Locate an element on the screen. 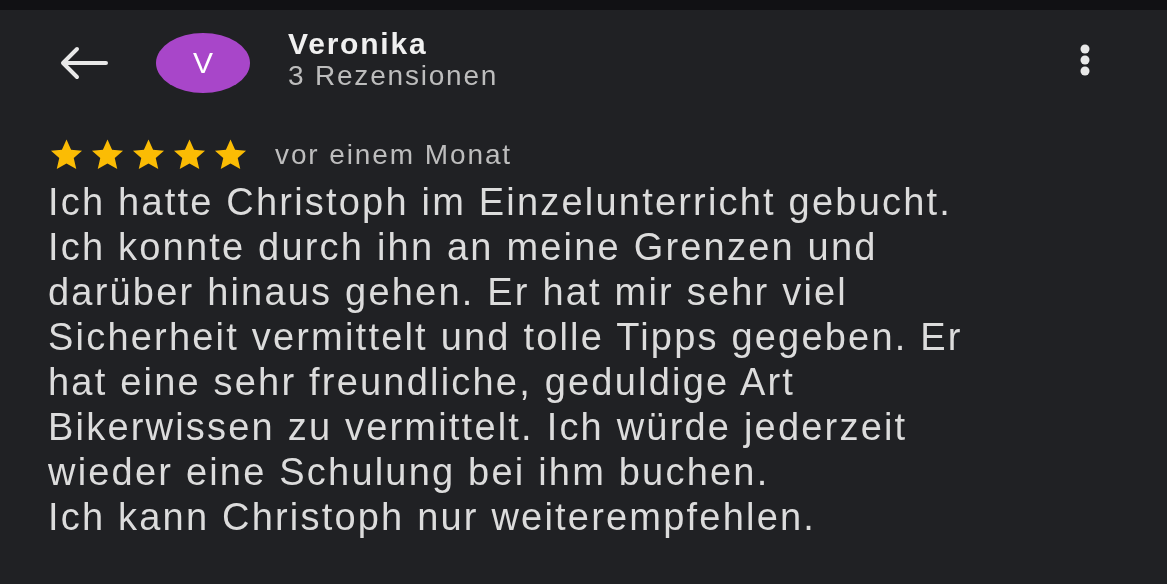 The height and width of the screenshot is (584, 1167). review-count: 3 Rezensionen is located at coordinates (393, 76).